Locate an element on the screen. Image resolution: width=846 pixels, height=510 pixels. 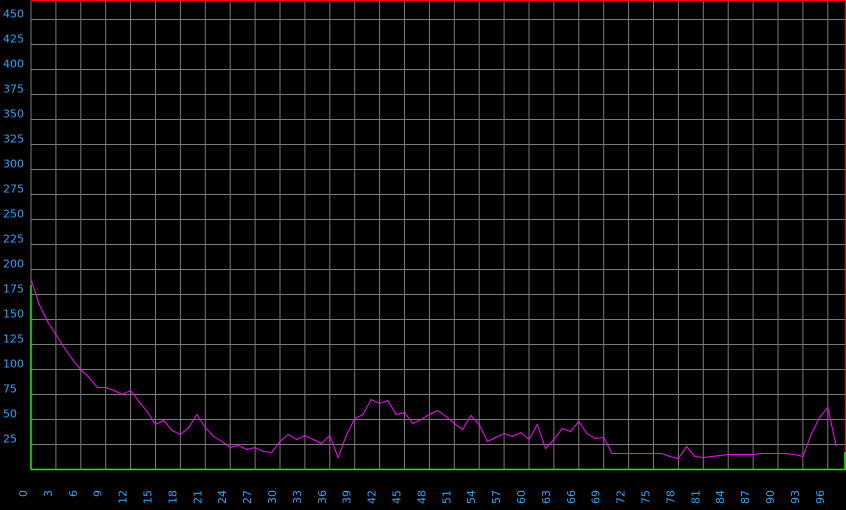
x-tick-label: 24 is located at coordinates (222, 497).